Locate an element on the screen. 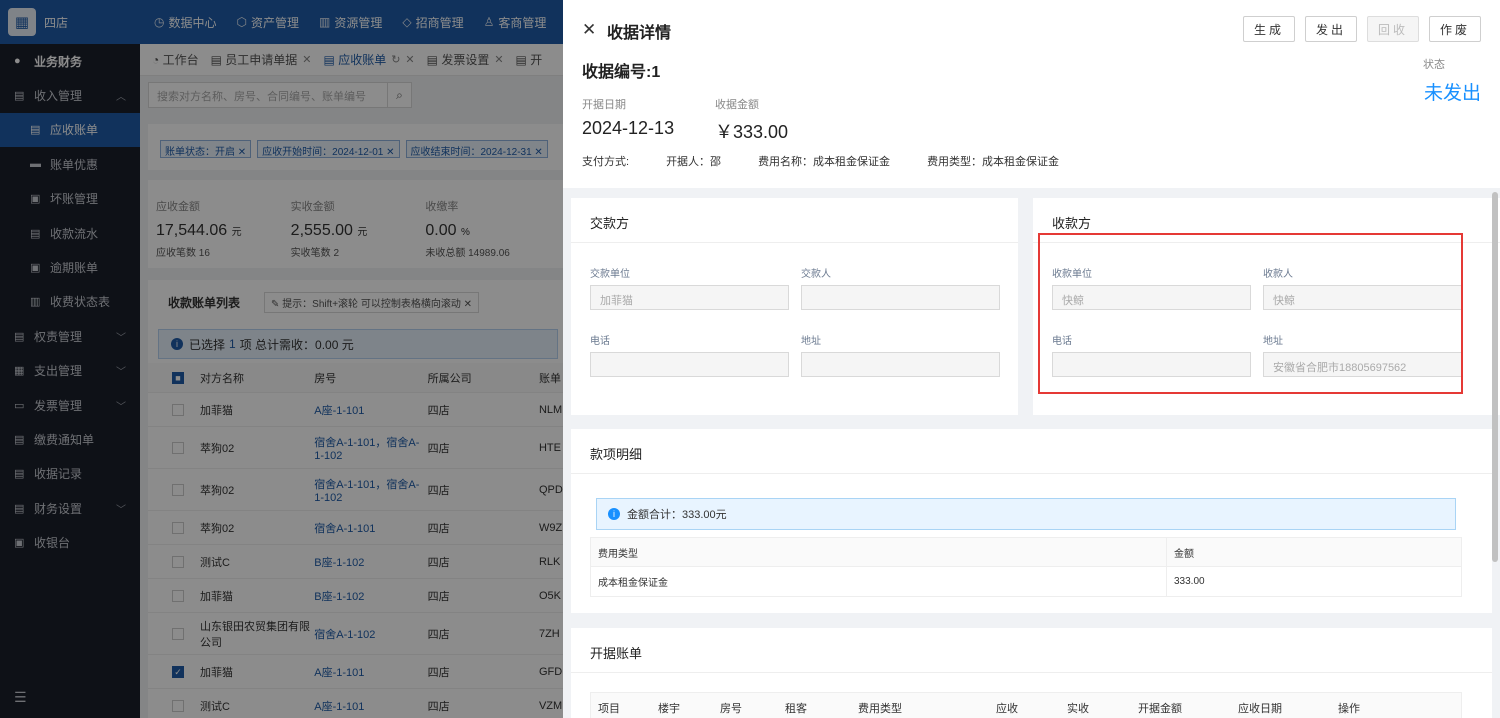  total-notice: i 金额合计：333.00元 is located at coordinates (1026, 514).